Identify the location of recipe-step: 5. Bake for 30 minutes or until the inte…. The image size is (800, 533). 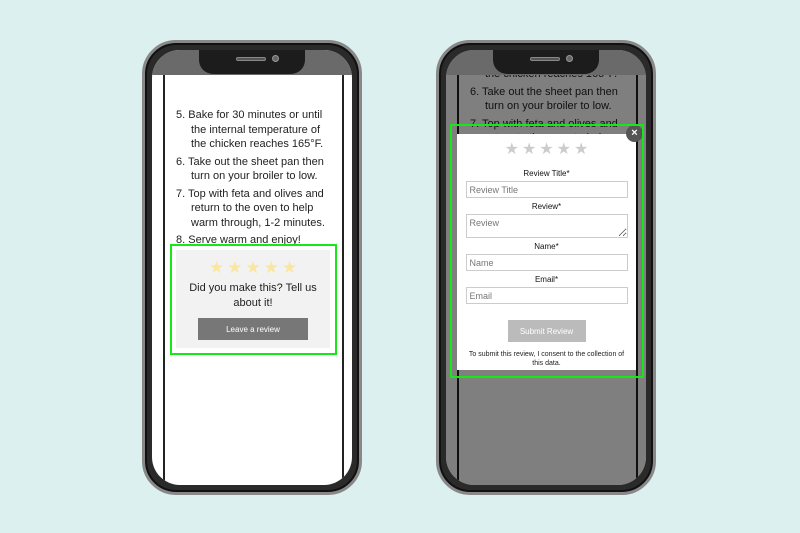
(250, 129).